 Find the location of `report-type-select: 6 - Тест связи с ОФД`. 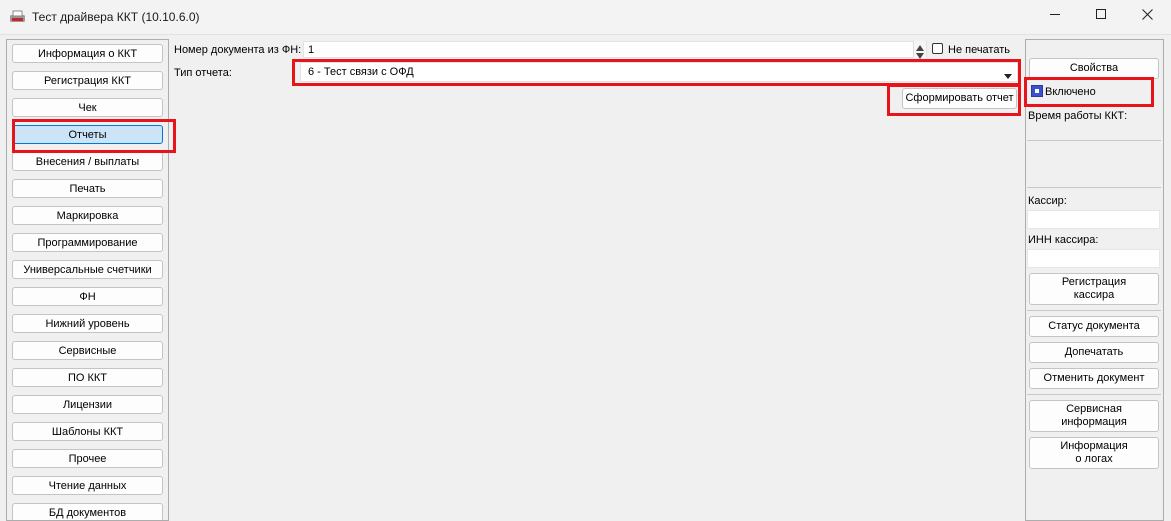

report-type-select: 6 - Тест связи с ОФД is located at coordinates (659, 72).